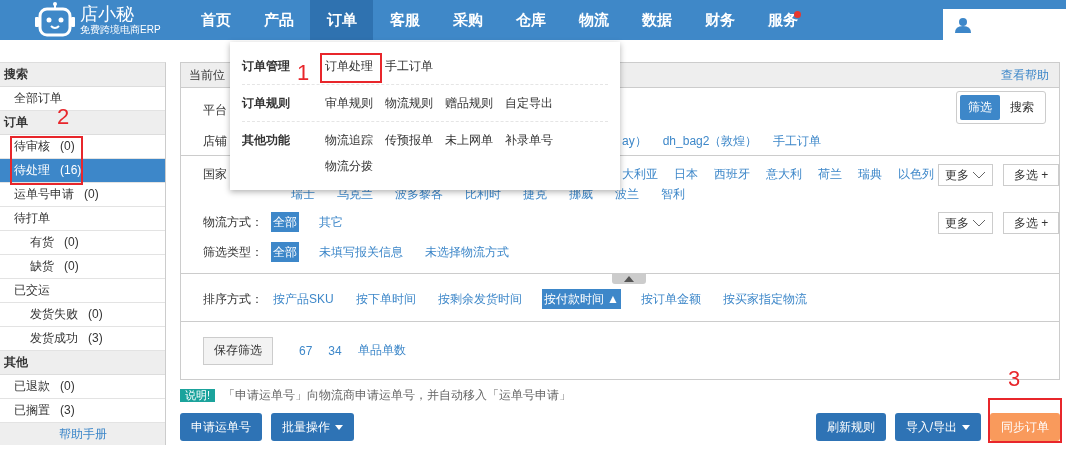  Describe the element at coordinates (82, 75) in the screenshot. I see `sidebar-heading: 搜索` at that location.